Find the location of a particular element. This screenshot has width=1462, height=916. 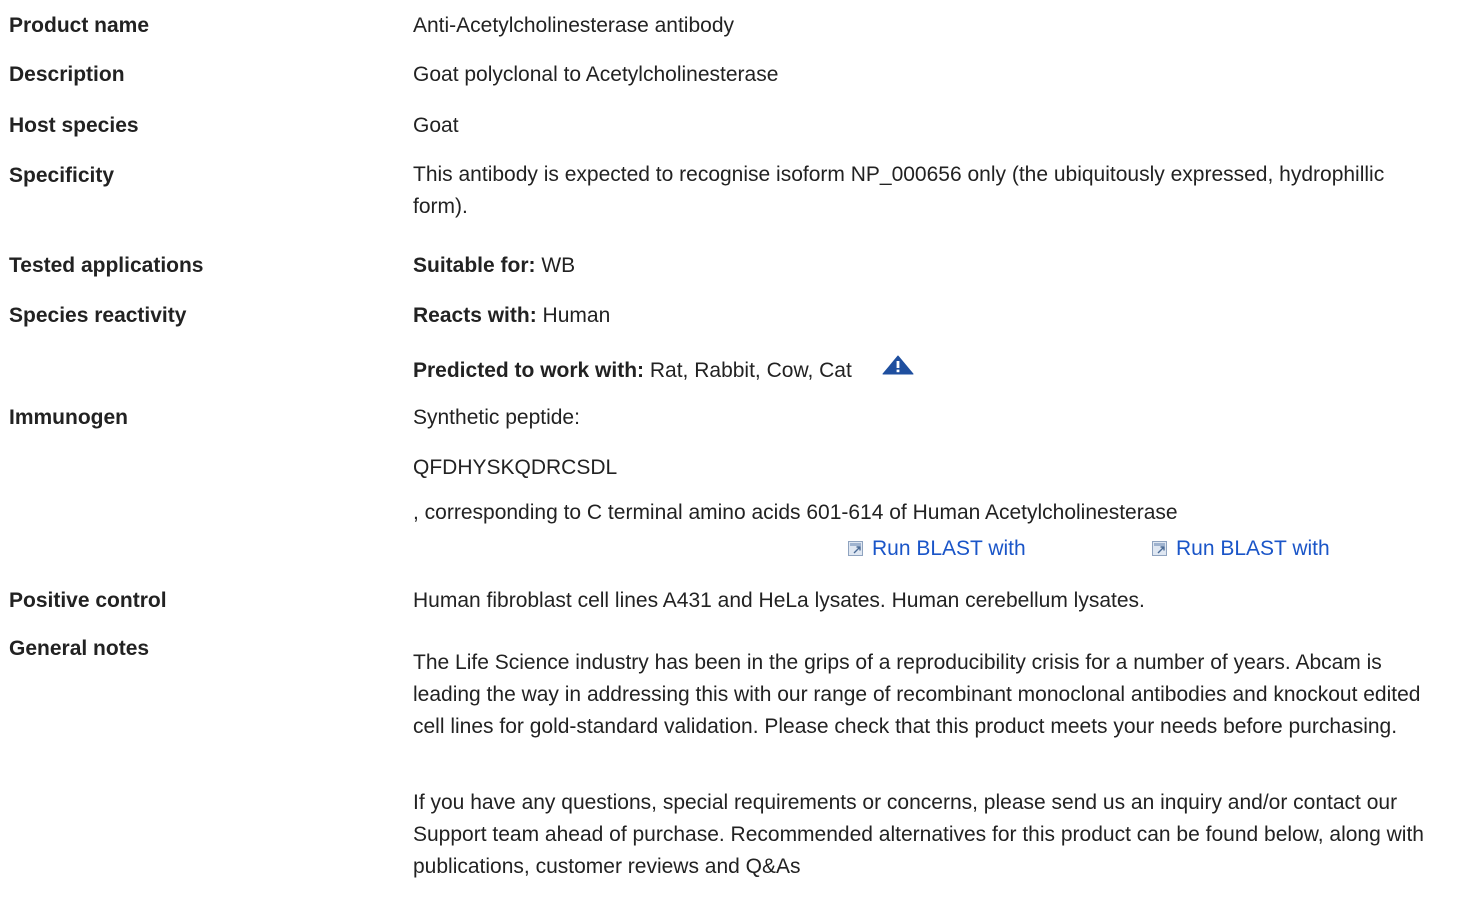

reacts-with-prefix: Reacts with: is located at coordinates (475, 315).